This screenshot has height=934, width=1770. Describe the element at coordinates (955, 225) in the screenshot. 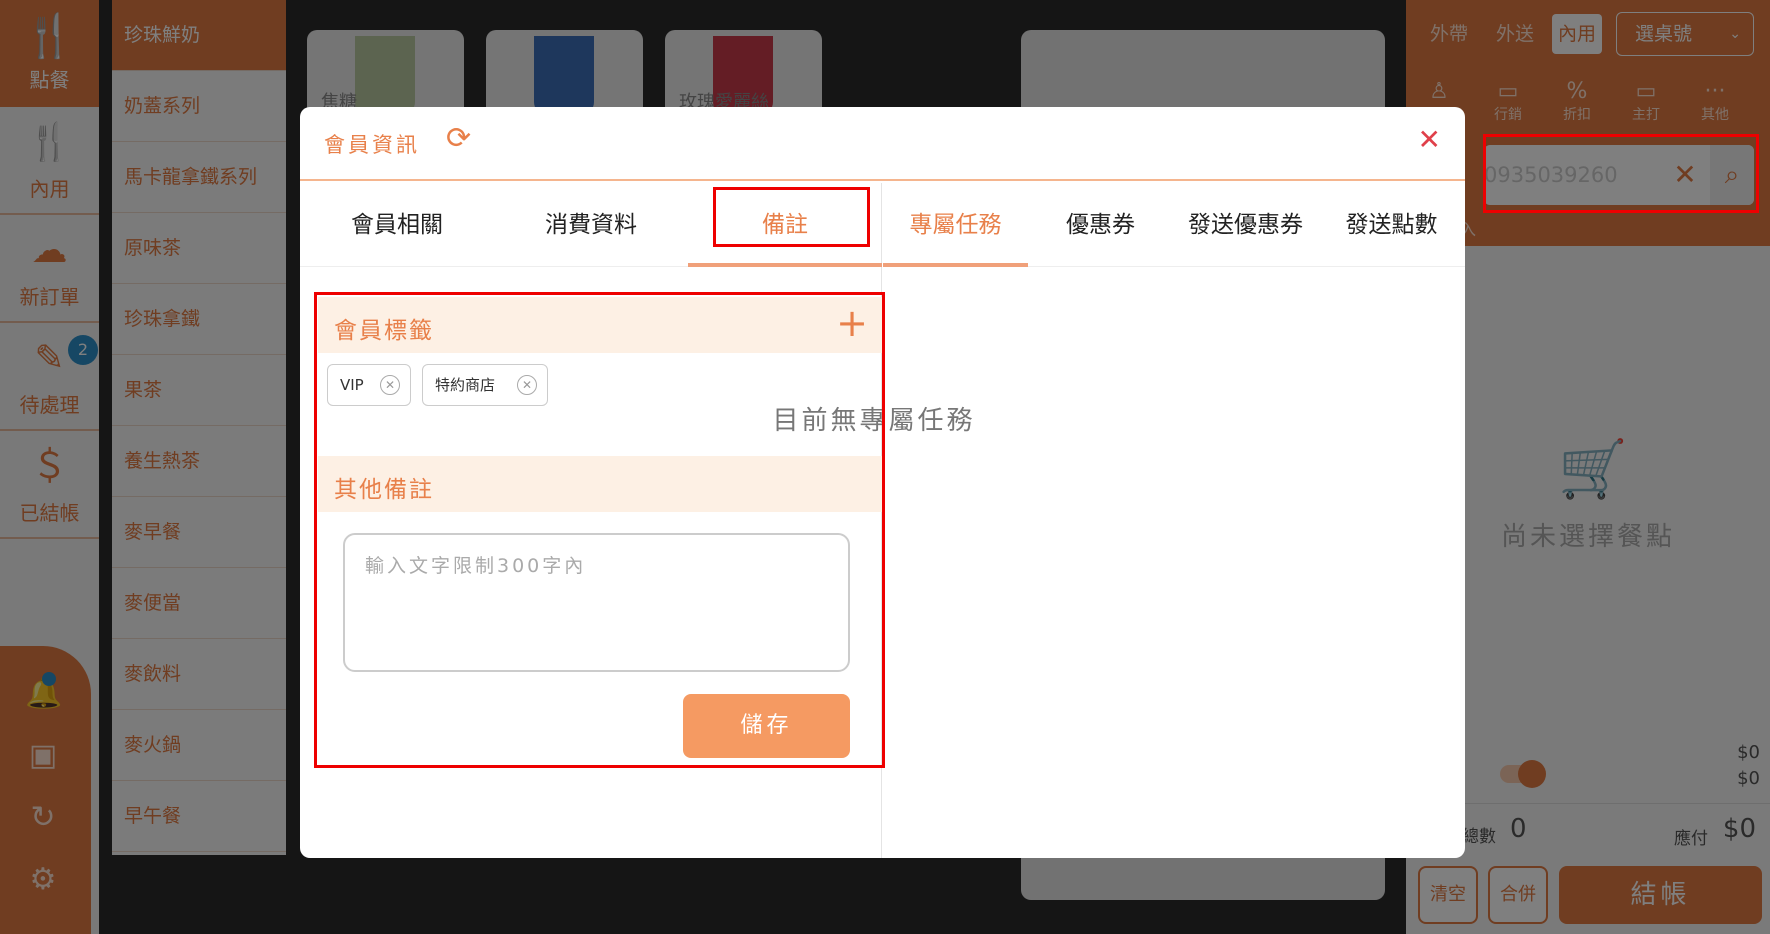

I see `tab-exclusive-tasks: 專屬任務` at that location.